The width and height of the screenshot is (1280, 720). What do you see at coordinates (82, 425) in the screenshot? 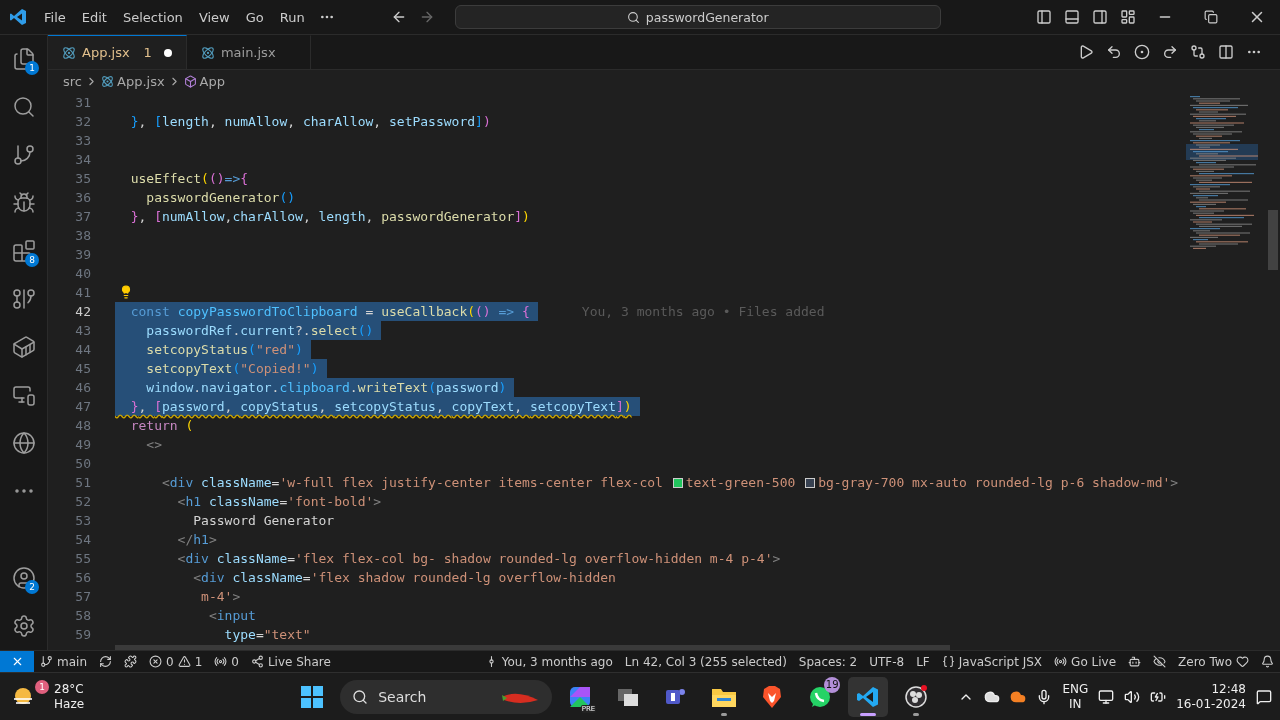
I see `line-number: 48` at bounding box center [82, 425].